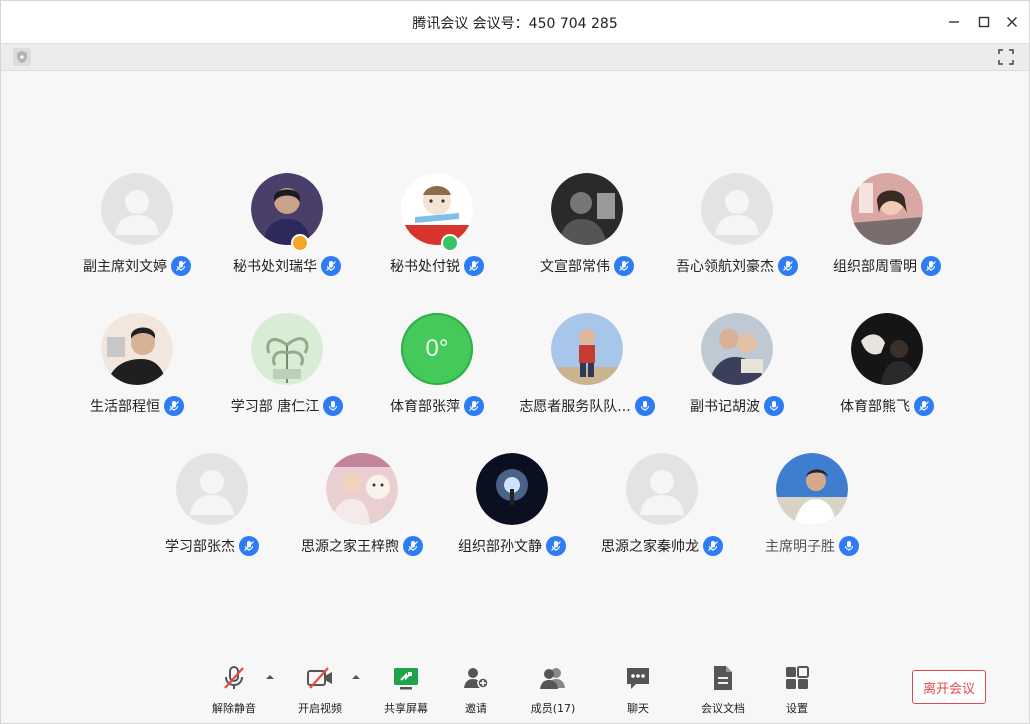  I want to click on participant-tile: 秘书处刘瑞华, so click(287, 233).